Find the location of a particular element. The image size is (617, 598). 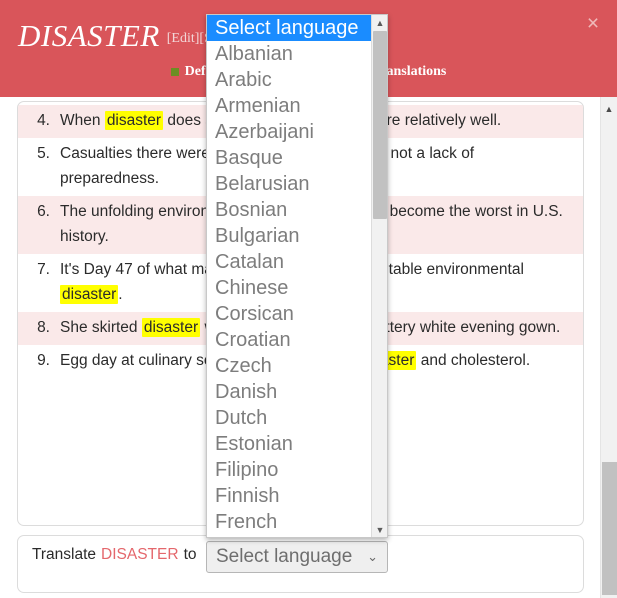

dropdown-option: Corsican is located at coordinates (290, 314).